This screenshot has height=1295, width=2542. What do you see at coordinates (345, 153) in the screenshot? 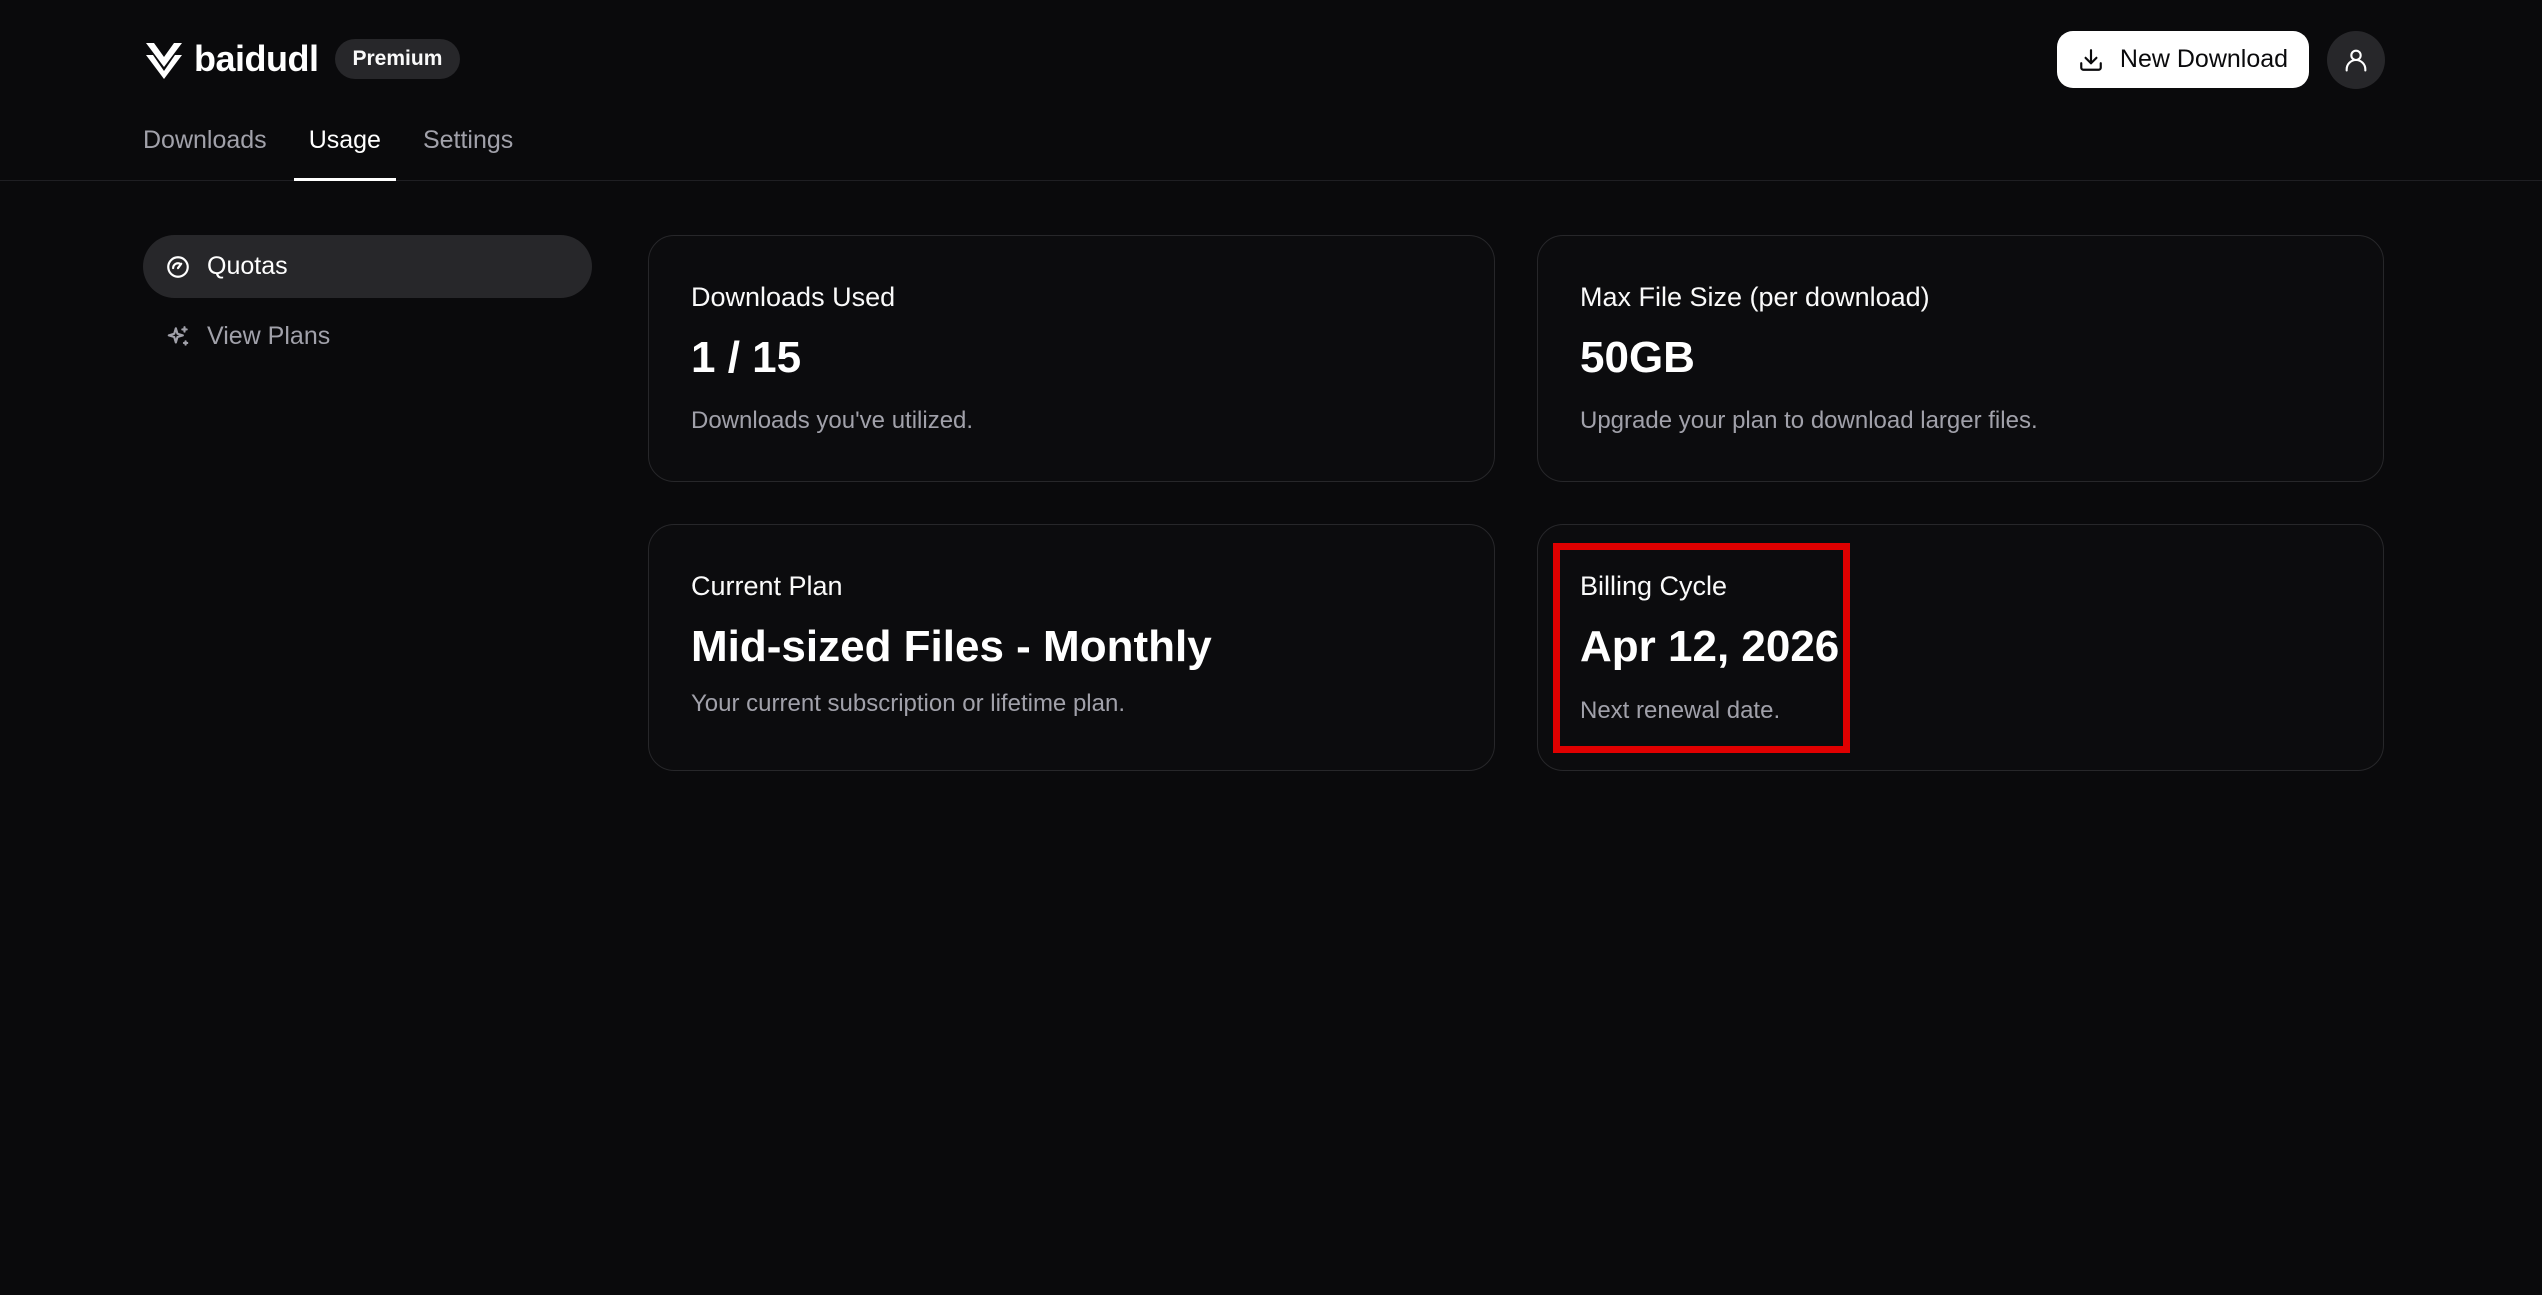
I see `tab-usage: Usage` at bounding box center [345, 153].